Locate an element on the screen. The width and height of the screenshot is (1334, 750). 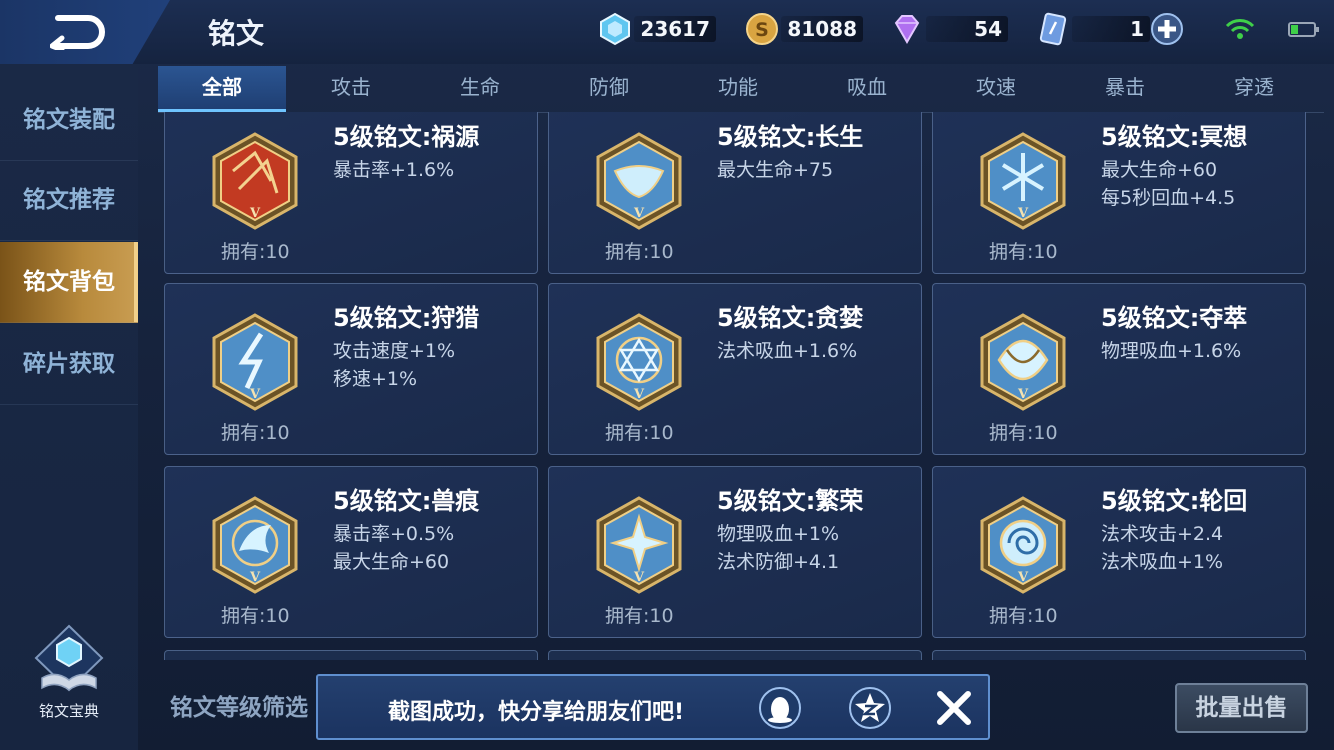
bulk-sell-button: 批量出售 is located at coordinates (1241, 708).